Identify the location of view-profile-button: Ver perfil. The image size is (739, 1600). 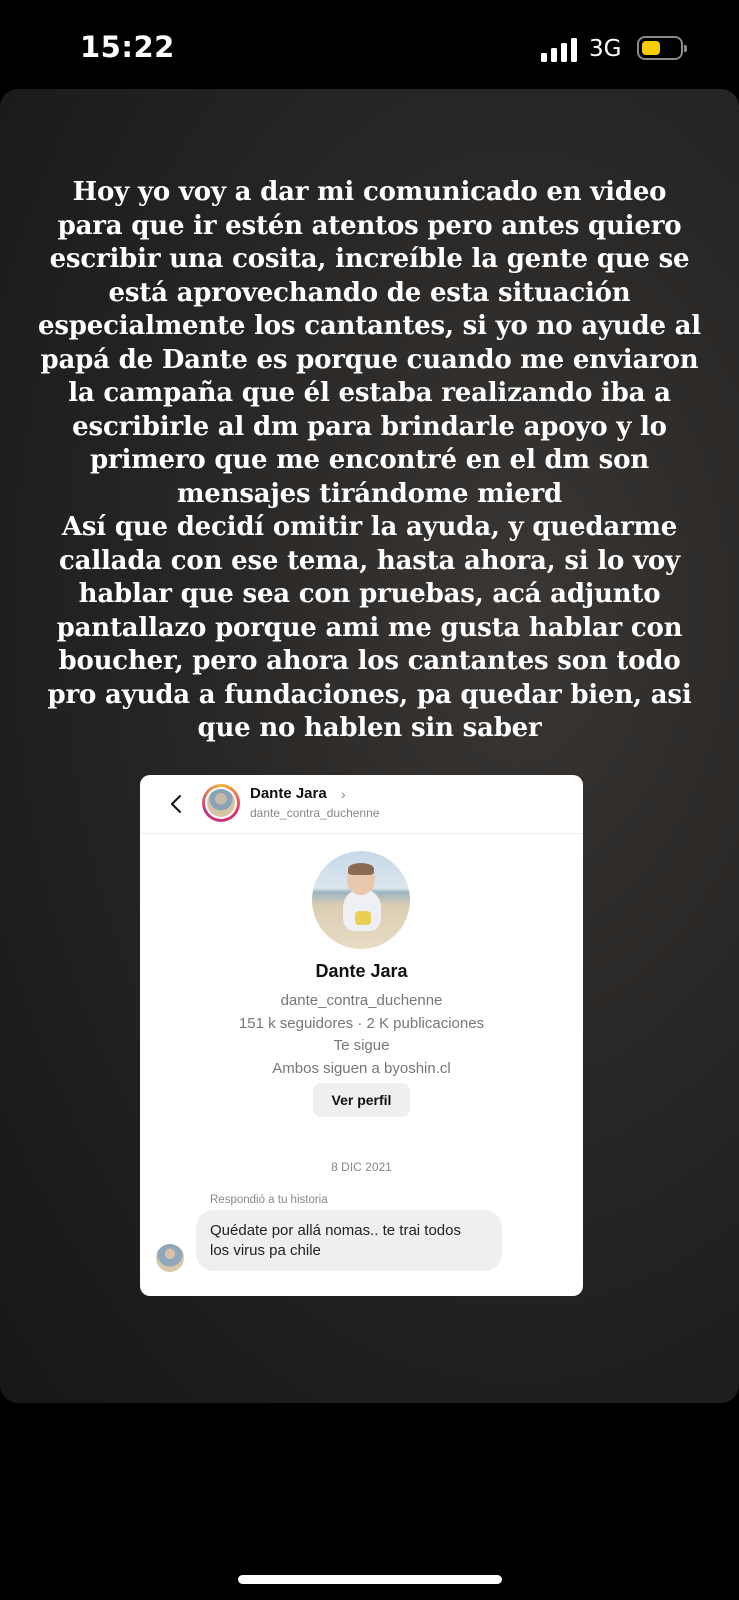
(361, 1100).